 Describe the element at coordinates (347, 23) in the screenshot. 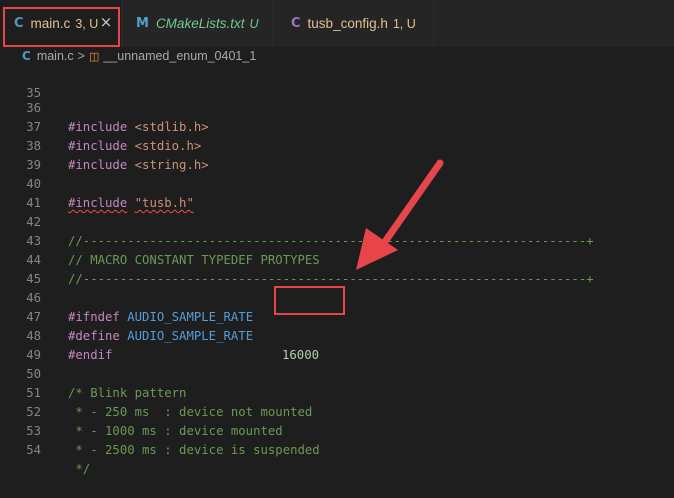

I see `tab-label: tusb_config.h` at that location.